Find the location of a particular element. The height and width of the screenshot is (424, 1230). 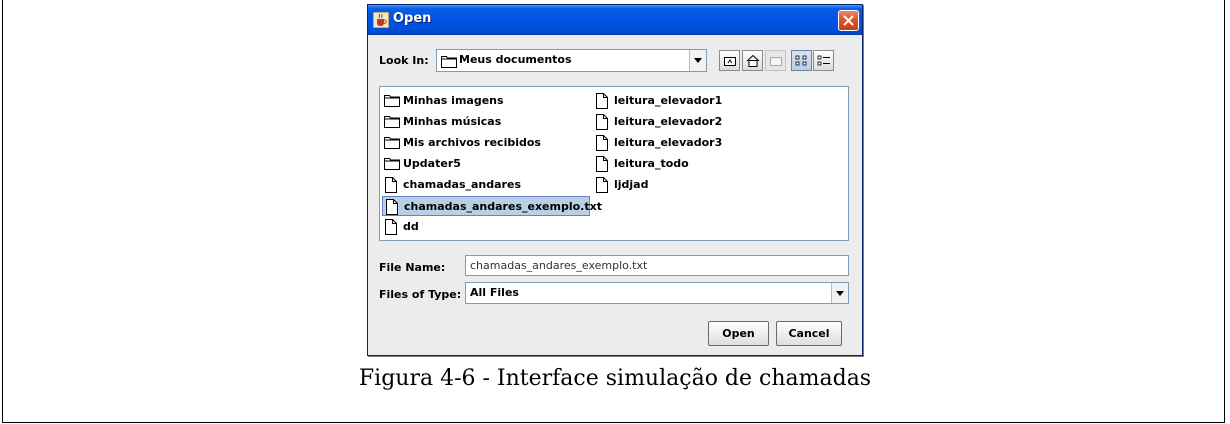

files-of-type-label: Files of Type: is located at coordinates (420, 294).